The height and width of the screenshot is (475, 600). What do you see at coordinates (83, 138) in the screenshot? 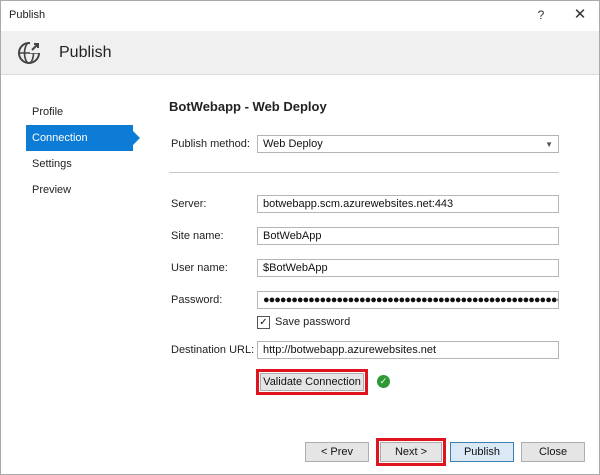
I see `sidebar-item-connection: Connection` at bounding box center [83, 138].